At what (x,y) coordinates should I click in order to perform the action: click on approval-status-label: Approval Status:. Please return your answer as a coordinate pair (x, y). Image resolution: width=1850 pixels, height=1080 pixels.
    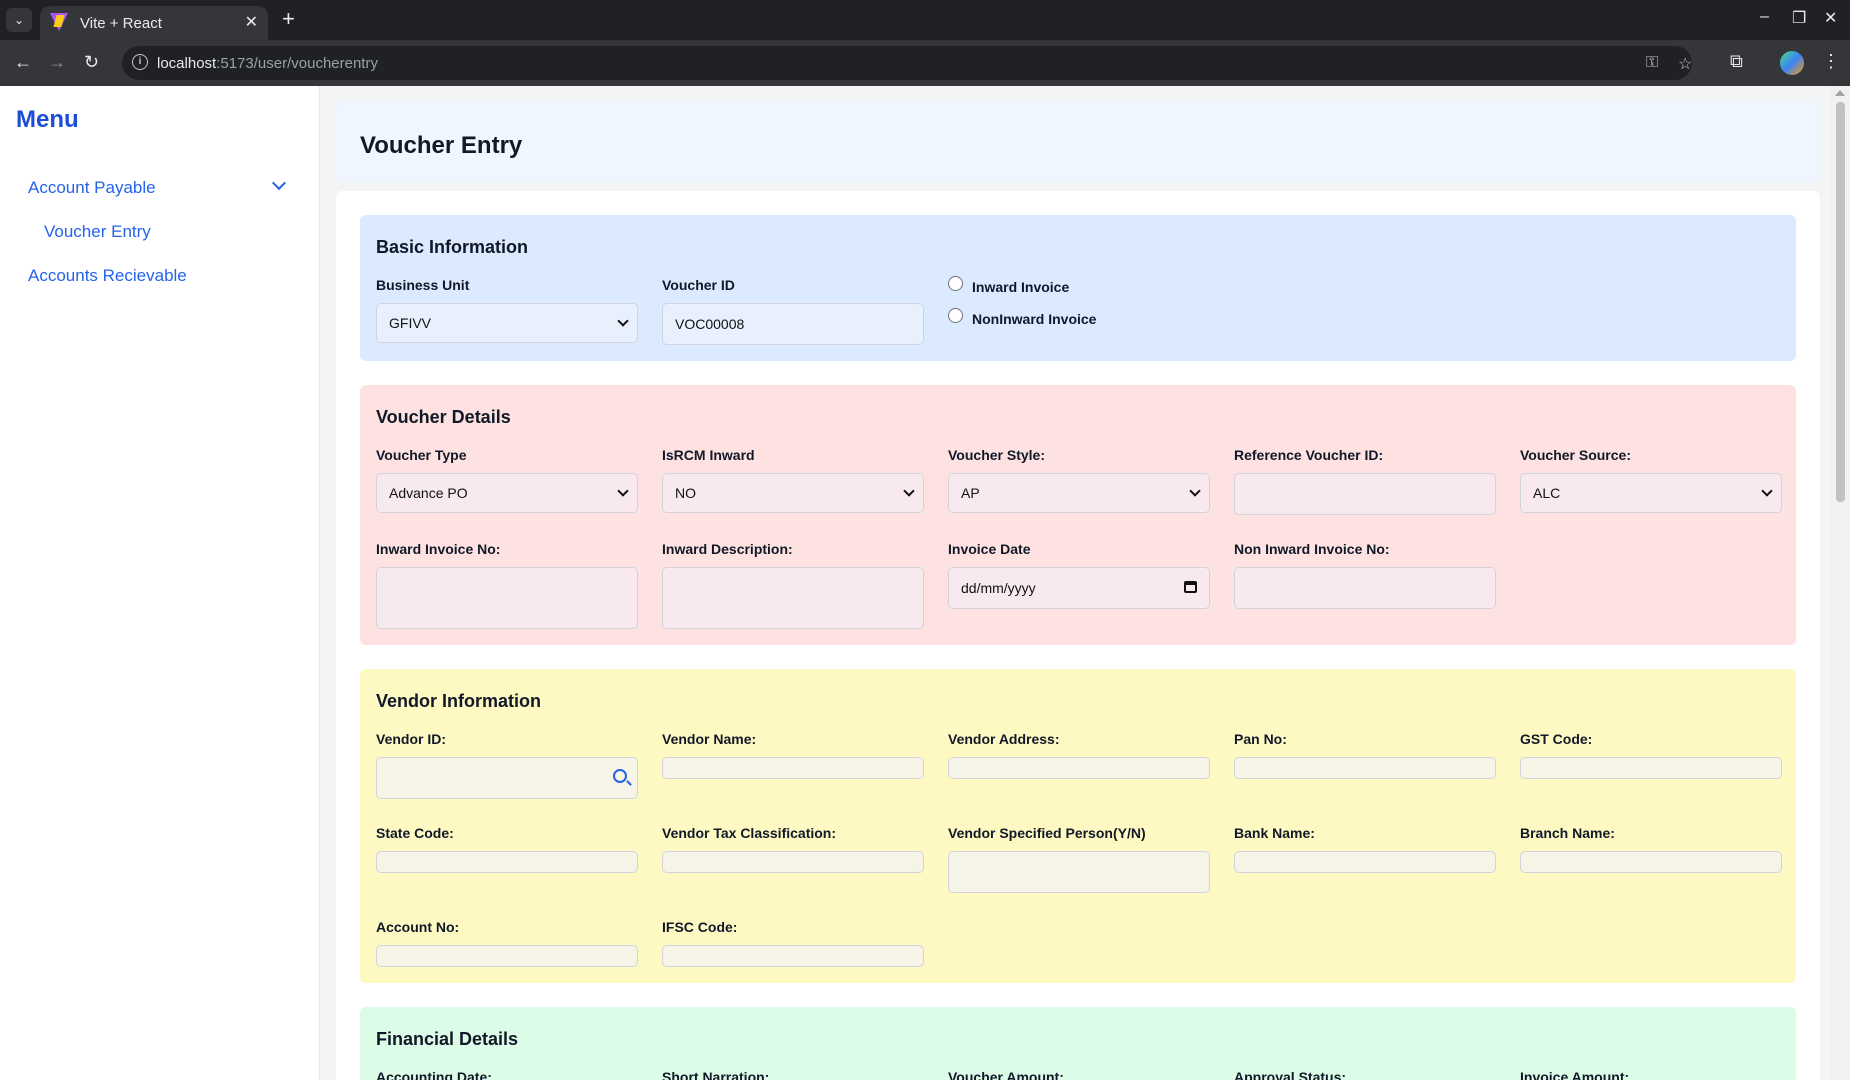
    Looking at the image, I should click on (1290, 1074).